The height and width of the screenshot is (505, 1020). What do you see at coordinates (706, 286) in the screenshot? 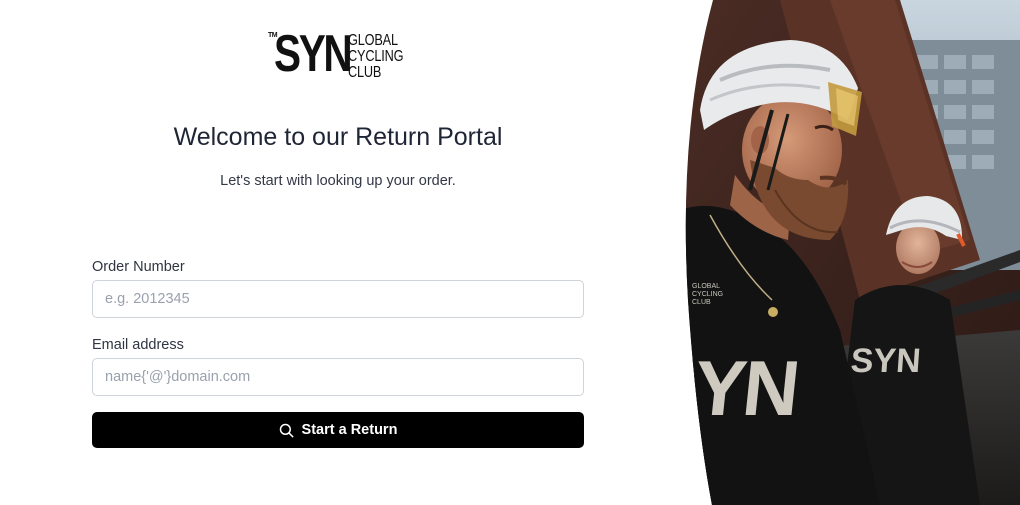
I see `svg-text: GLOBAL` at bounding box center [706, 286].